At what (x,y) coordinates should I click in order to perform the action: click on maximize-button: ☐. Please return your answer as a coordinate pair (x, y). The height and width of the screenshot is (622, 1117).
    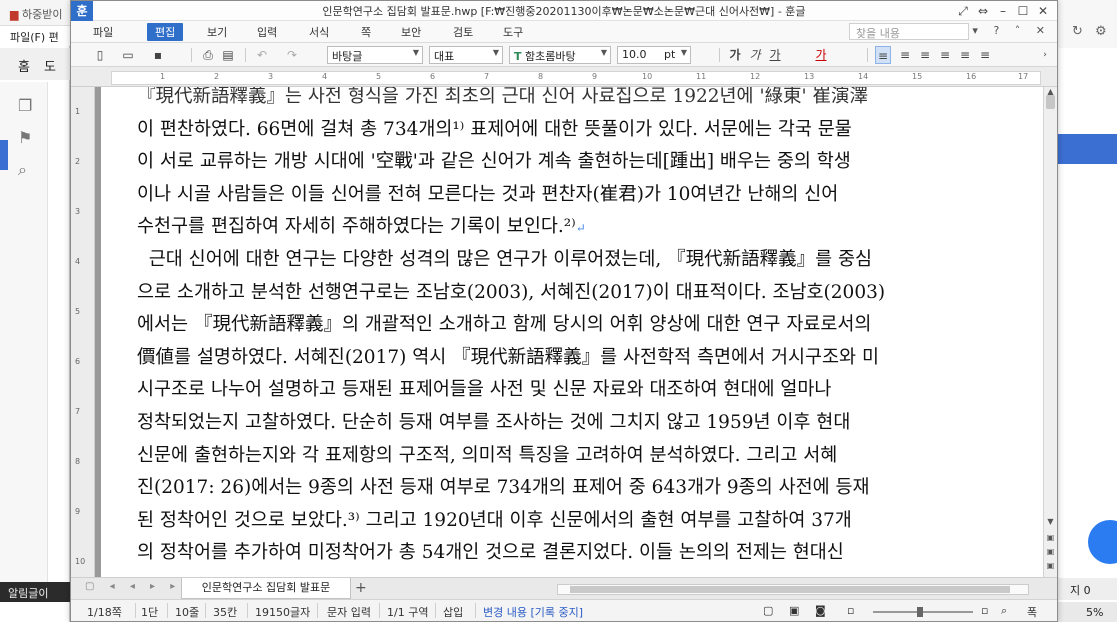
    Looking at the image, I should click on (1023, 11).